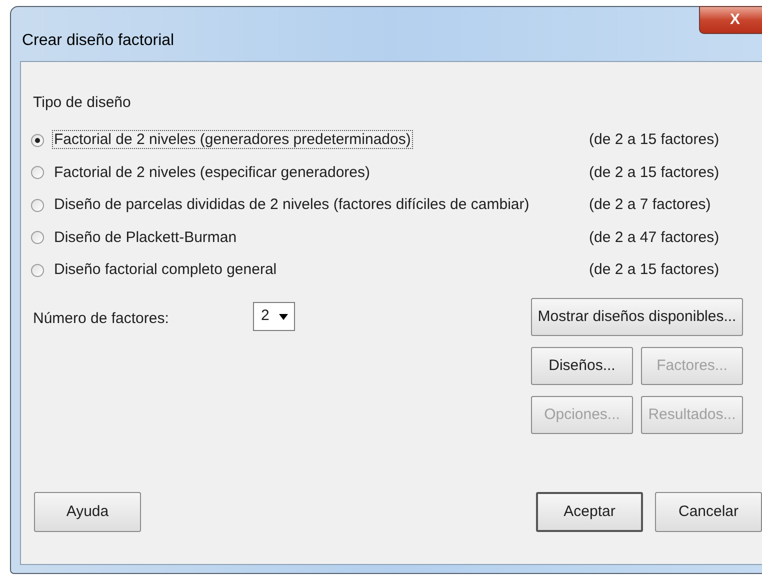  What do you see at coordinates (589, 512) in the screenshot?
I see `dialog-button: Aceptar` at bounding box center [589, 512].